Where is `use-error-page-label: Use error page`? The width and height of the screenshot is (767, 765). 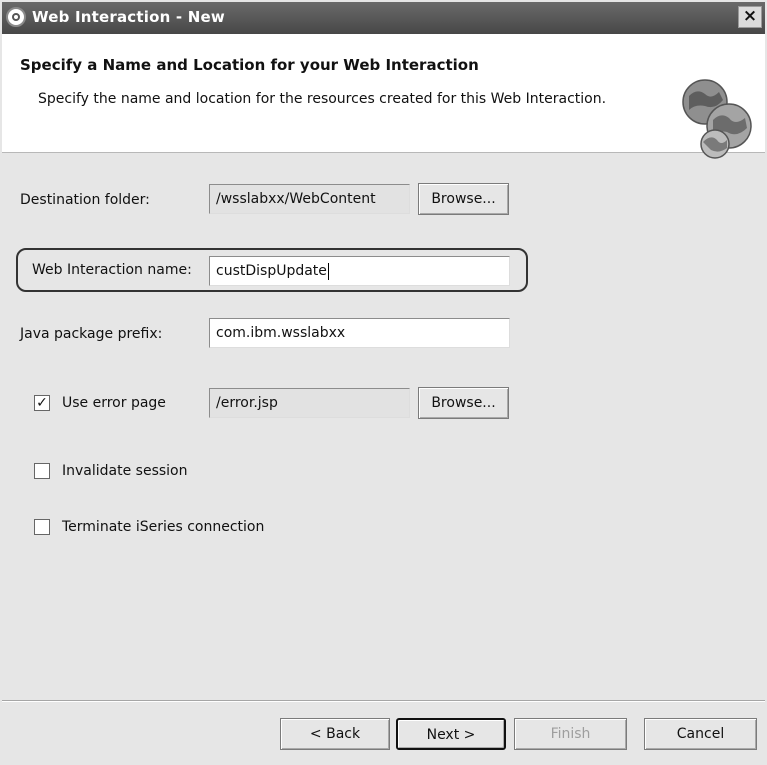
use-error-page-label: Use error page is located at coordinates (114, 403).